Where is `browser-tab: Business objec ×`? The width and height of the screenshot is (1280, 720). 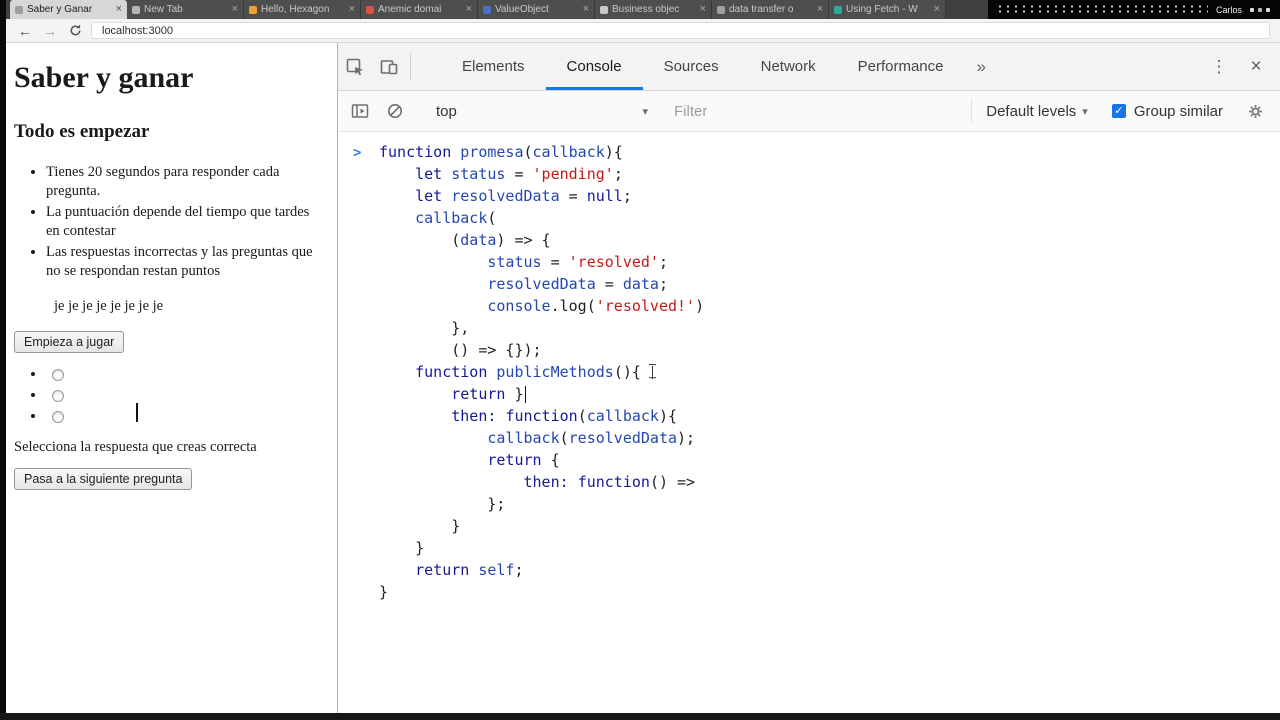
browser-tab: Business objec × is located at coordinates (653, 9).